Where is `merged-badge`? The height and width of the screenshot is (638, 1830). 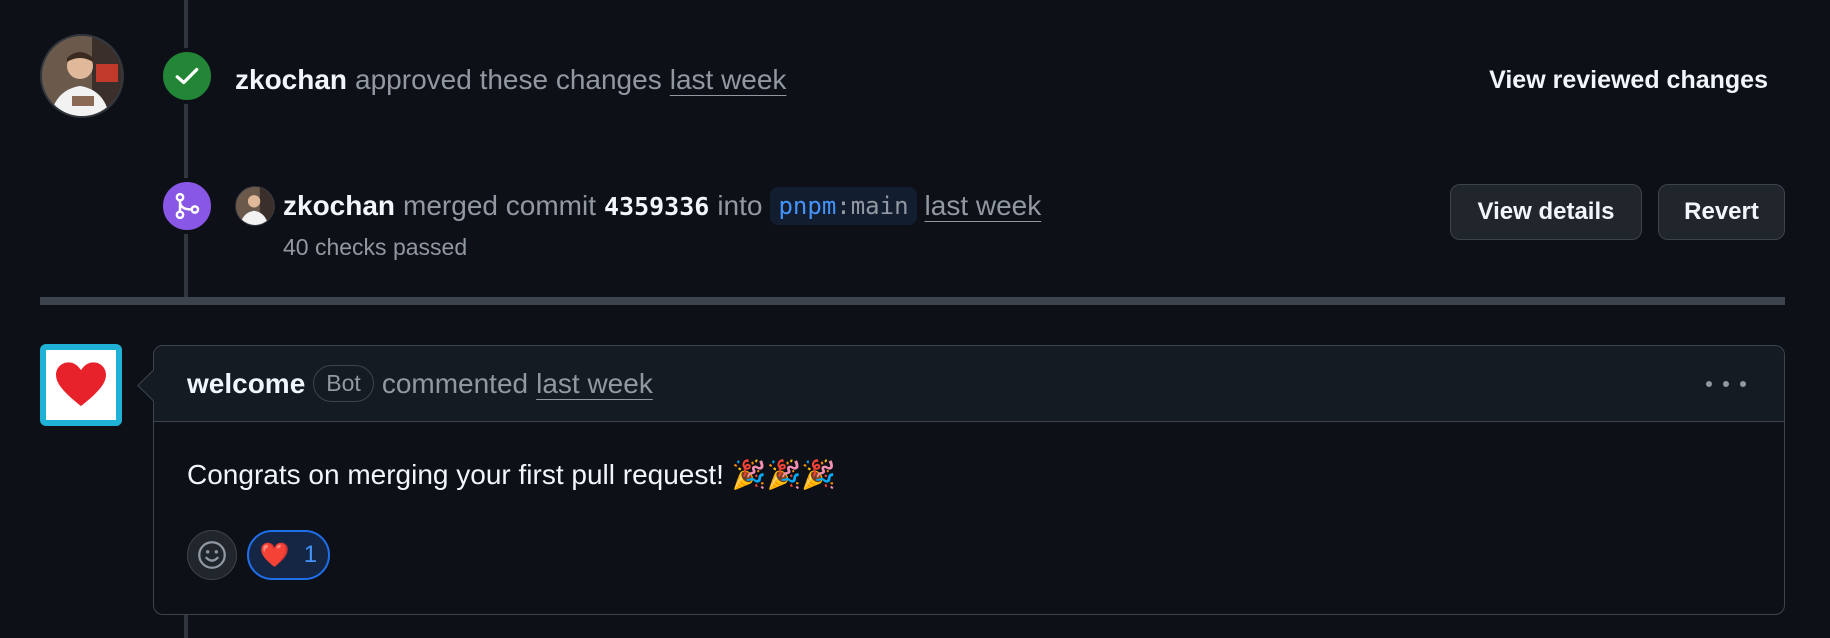
merged-badge is located at coordinates (187, 206).